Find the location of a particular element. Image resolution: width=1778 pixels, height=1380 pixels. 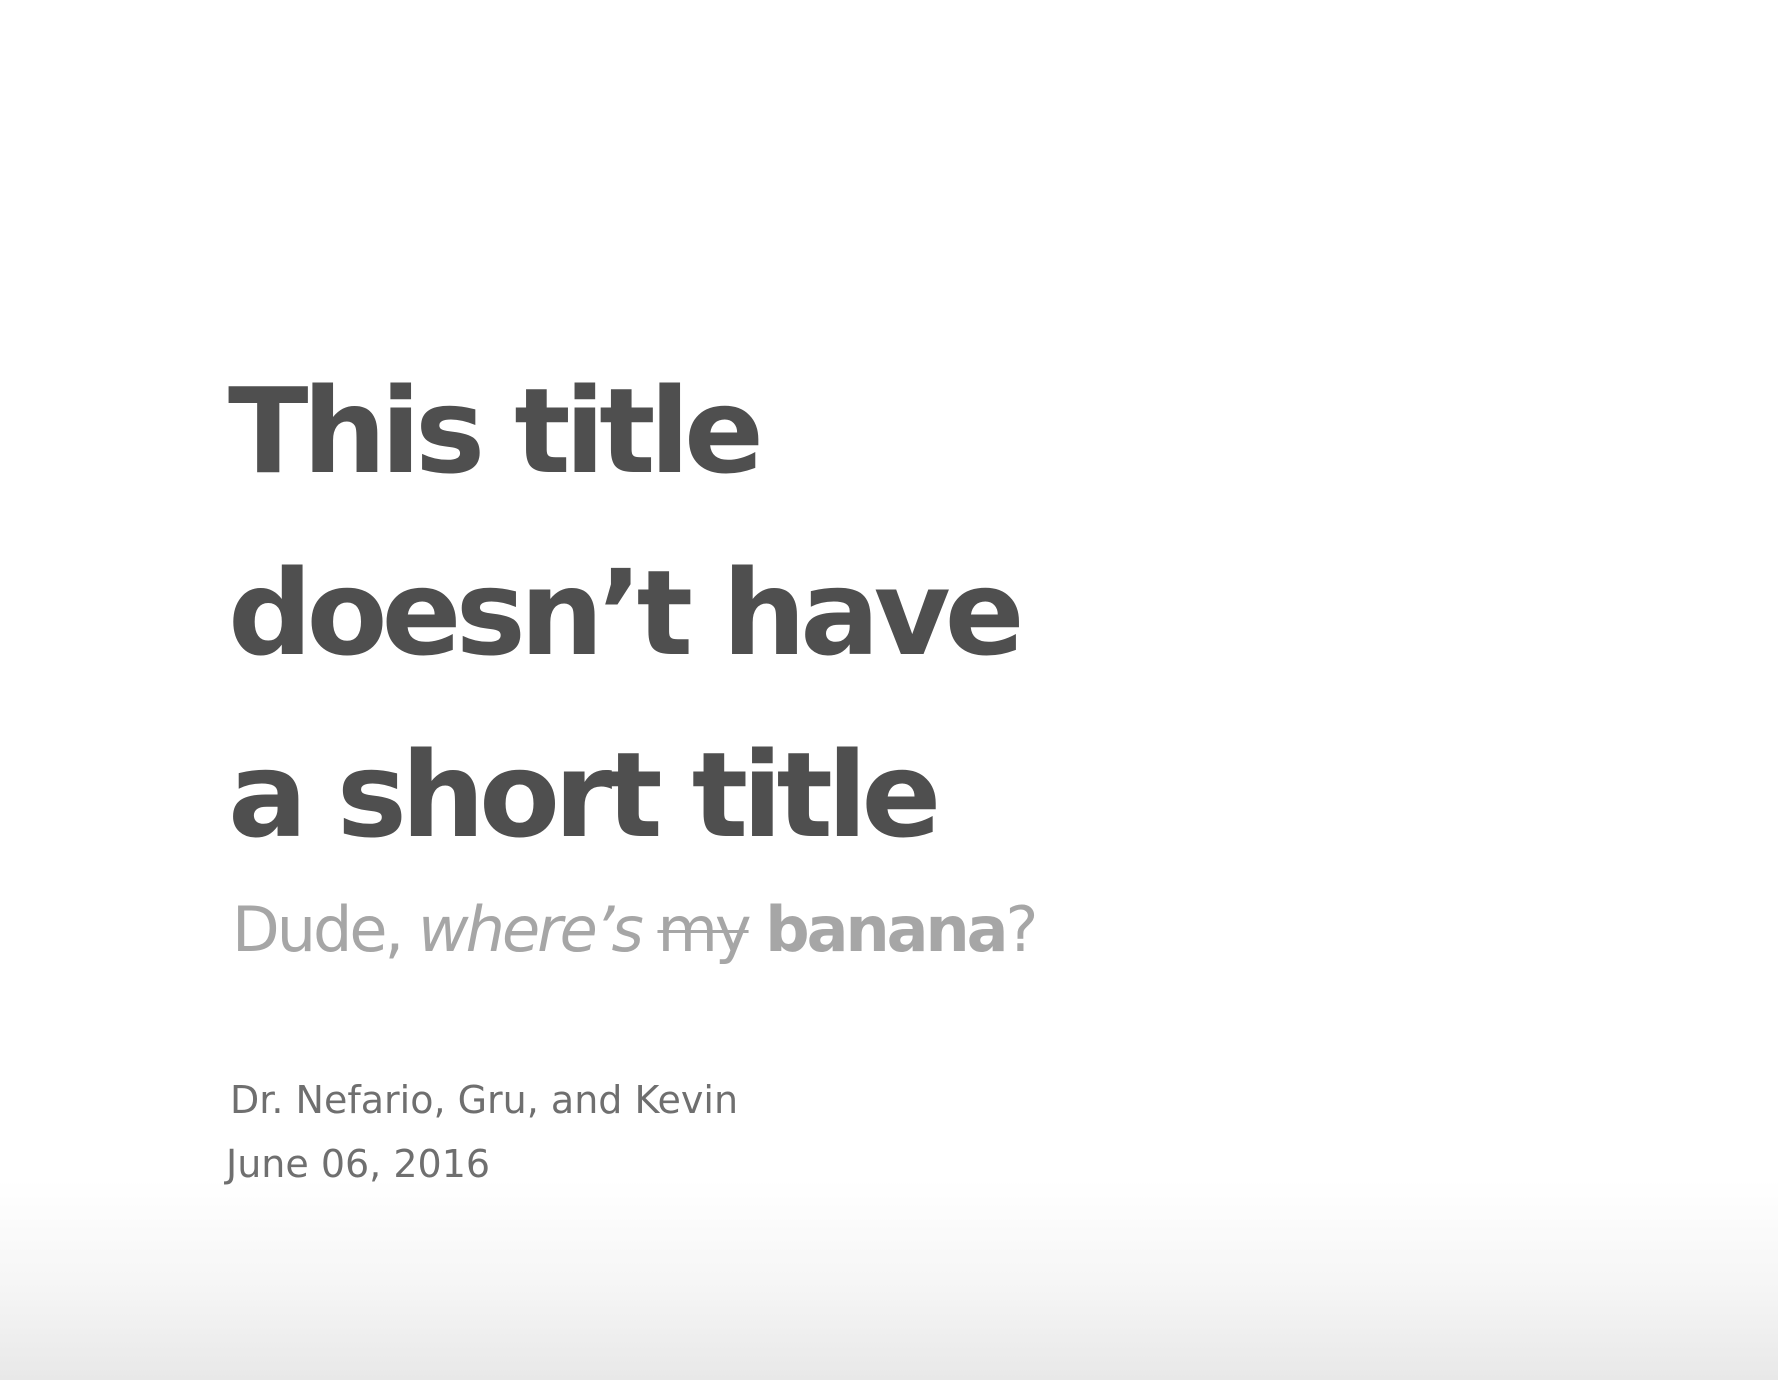

slide-subtitle: Dude, where’s my banana? is located at coordinates (635, 930).